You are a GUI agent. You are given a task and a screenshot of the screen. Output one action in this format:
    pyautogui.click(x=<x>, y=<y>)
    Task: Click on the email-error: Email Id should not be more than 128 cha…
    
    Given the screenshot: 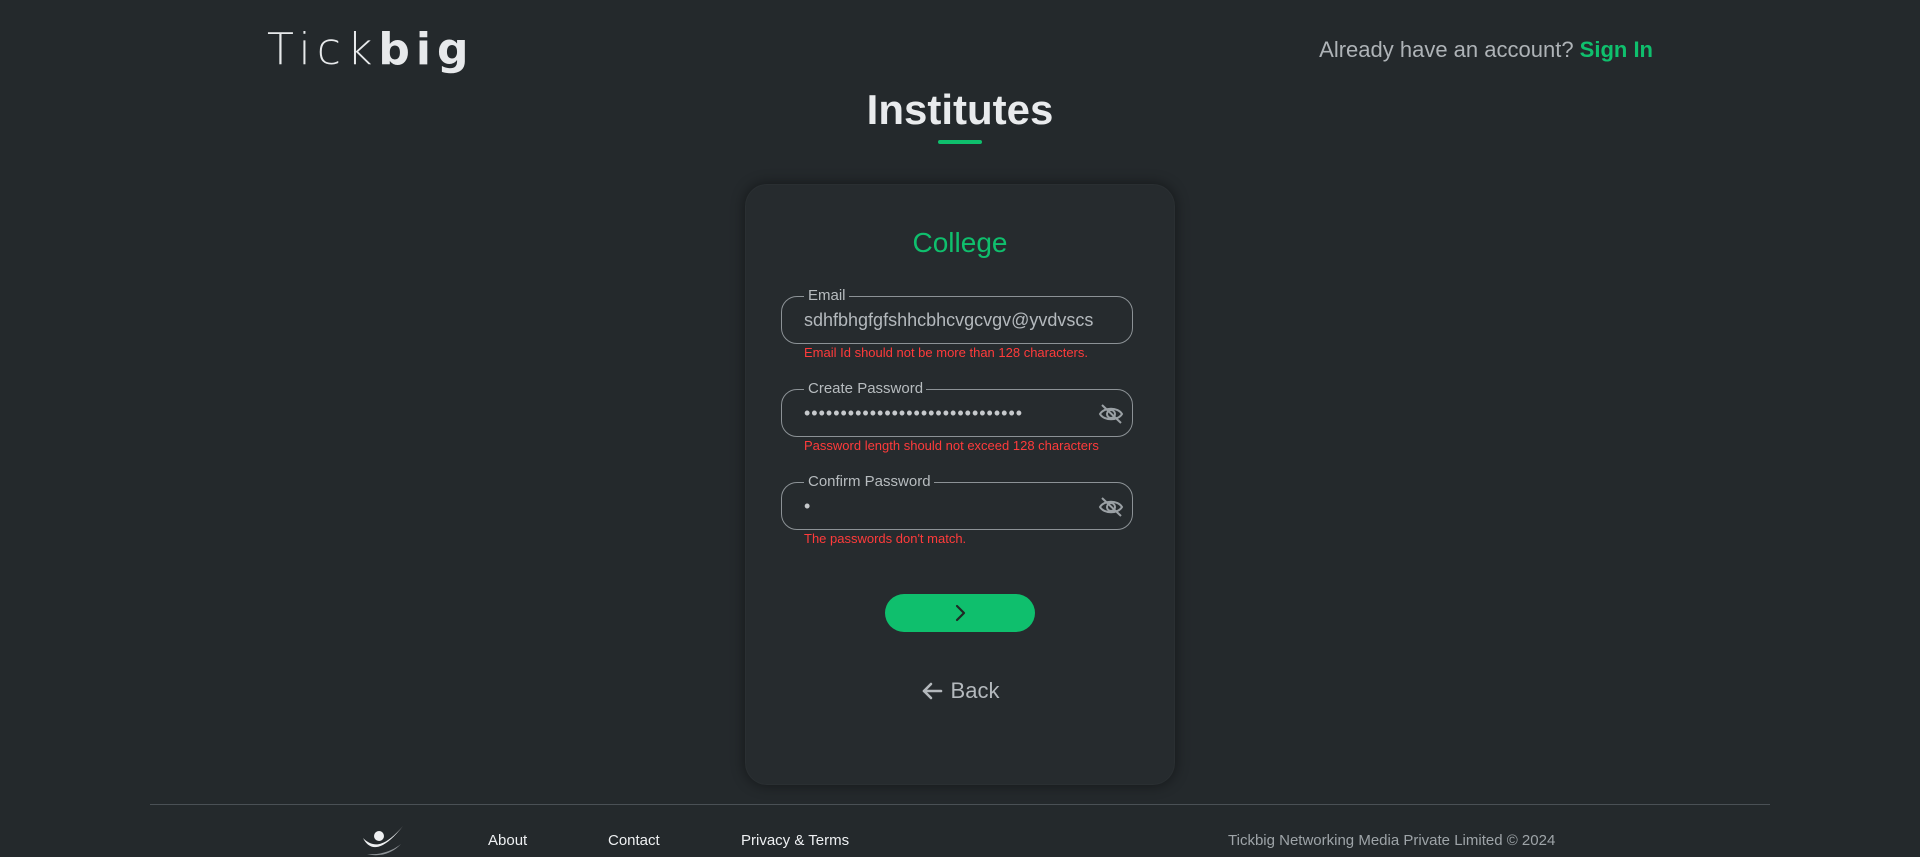 What is the action you would take?
    pyautogui.click(x=946, y=352)
    